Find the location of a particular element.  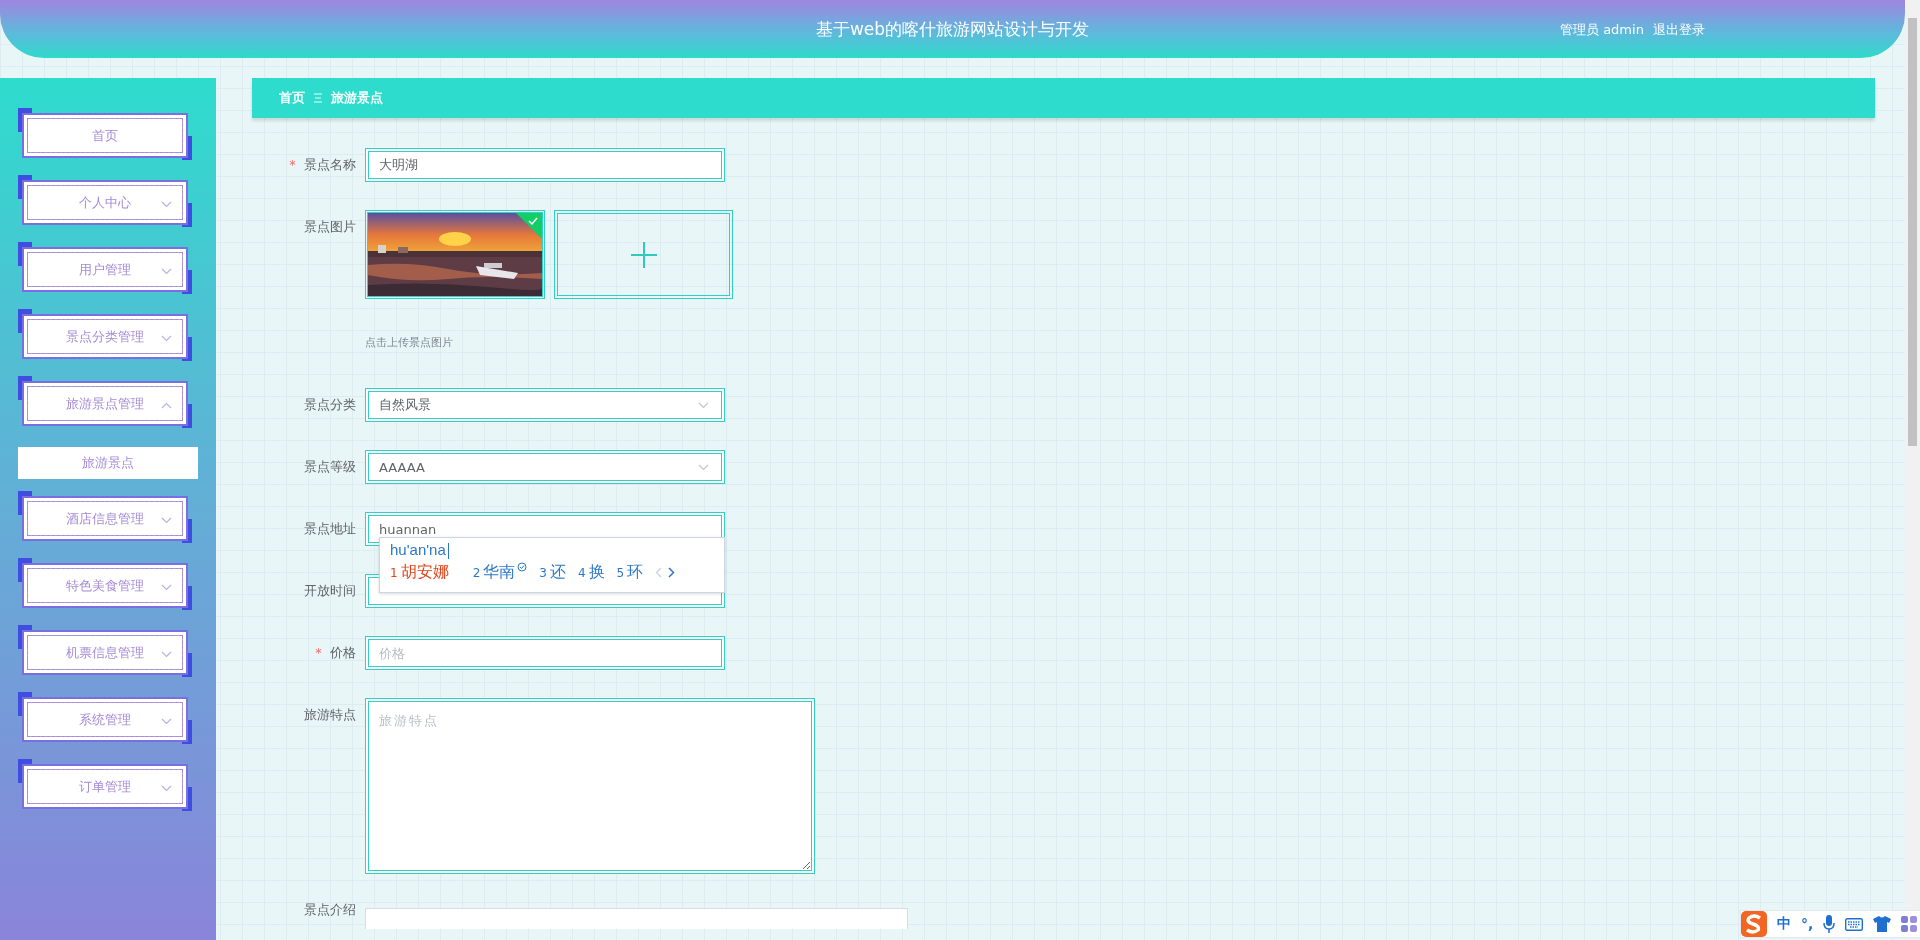

field-label: 景点地址 is located at coordinates (330, 528).